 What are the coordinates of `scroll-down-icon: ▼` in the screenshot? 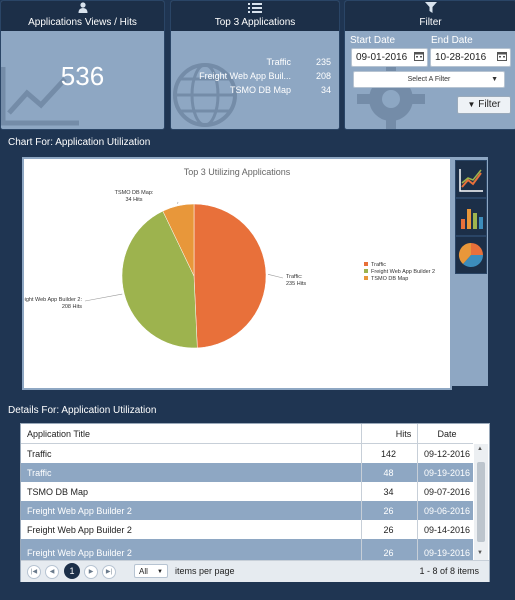 It's located at (480, 553).